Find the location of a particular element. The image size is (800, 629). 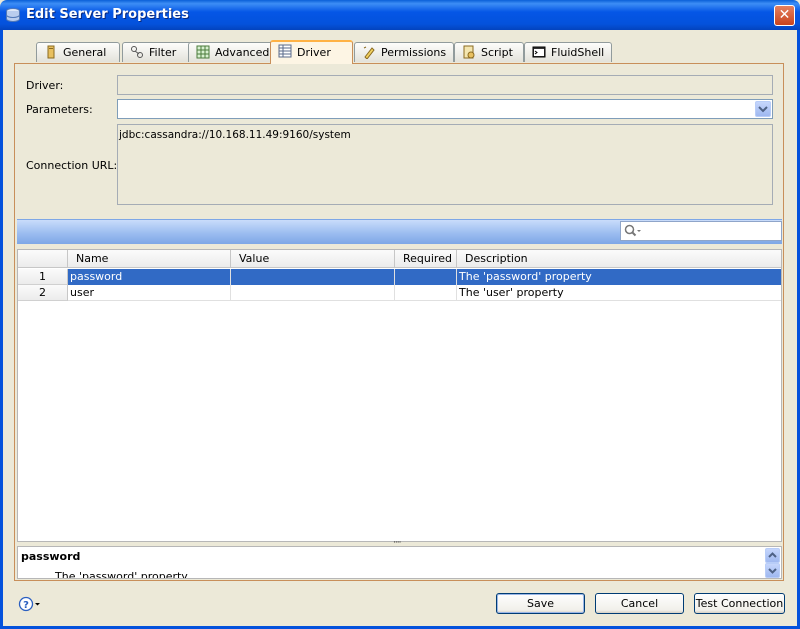

tab-script: Script is located at coordinates (489, 52).